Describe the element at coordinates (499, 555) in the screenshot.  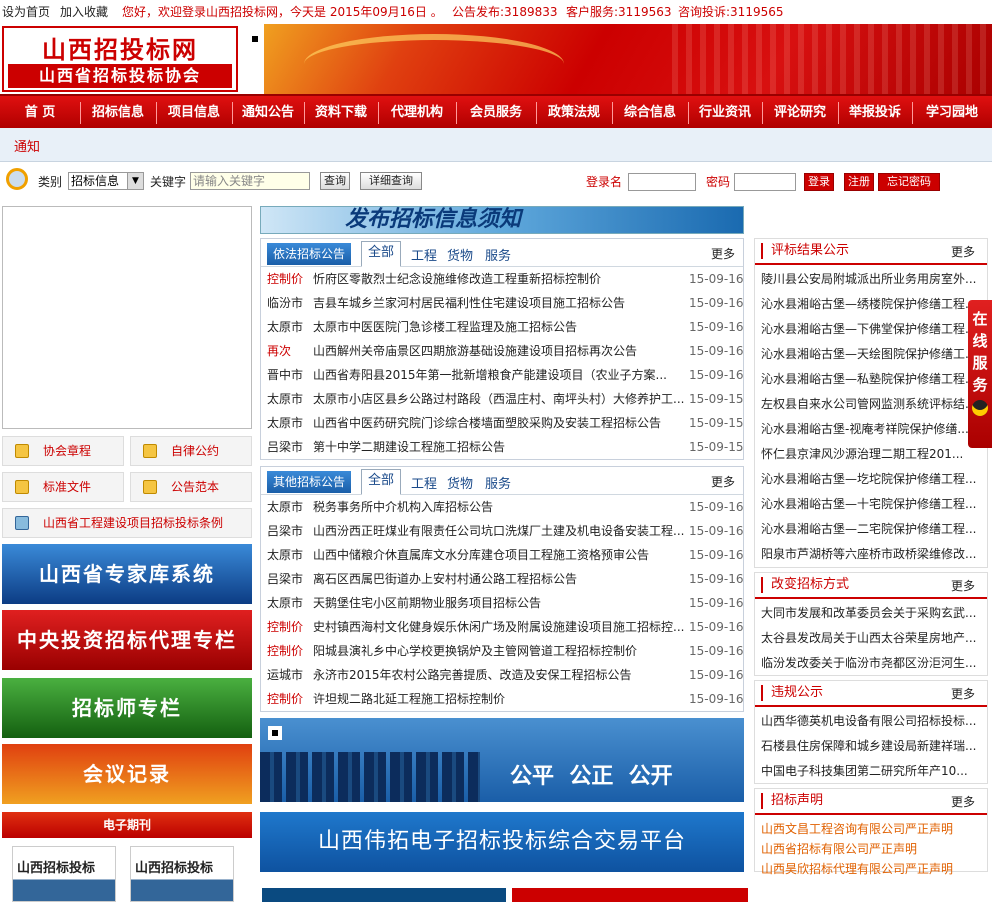
I see `item-title: 山西中储粮介休直属库文水分库建仓项目工程施工资格预审公告` at that location.